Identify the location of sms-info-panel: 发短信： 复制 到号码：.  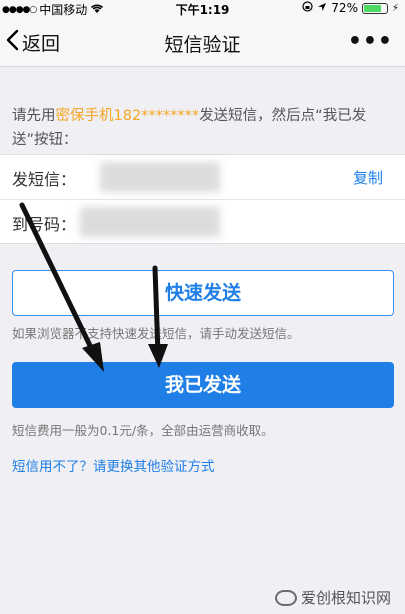
(202, 199).